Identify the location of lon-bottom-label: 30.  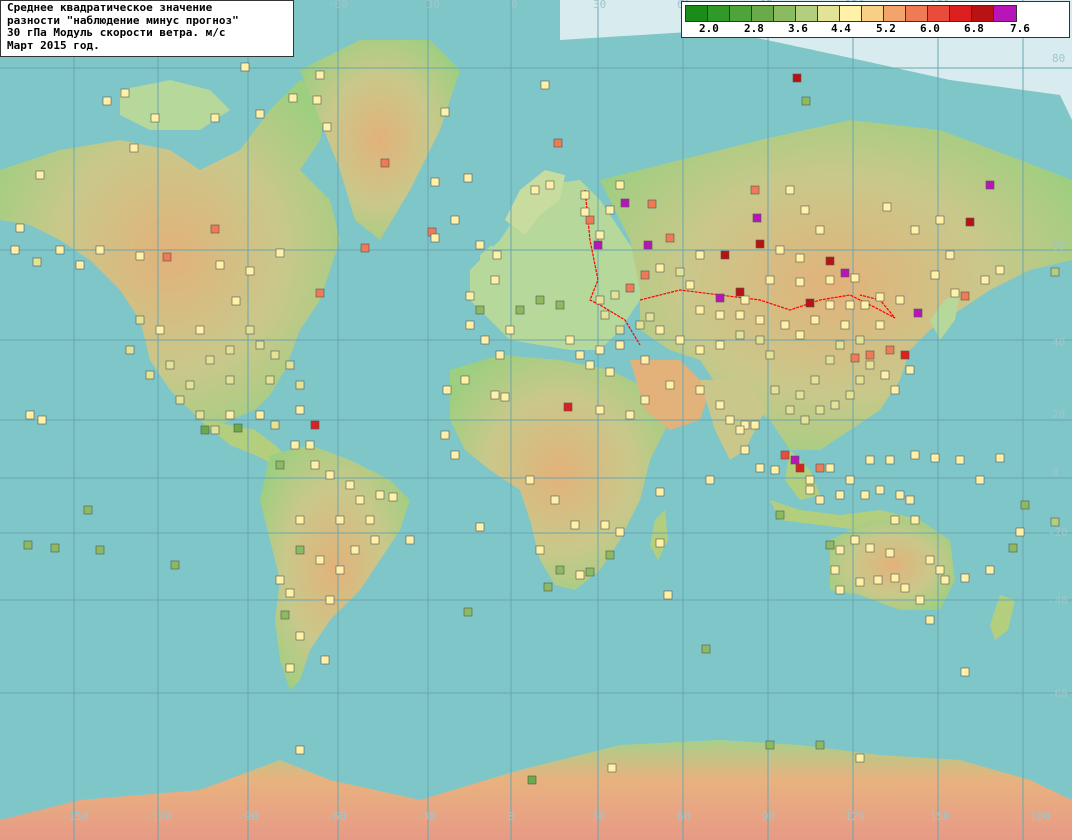
(598, 816).